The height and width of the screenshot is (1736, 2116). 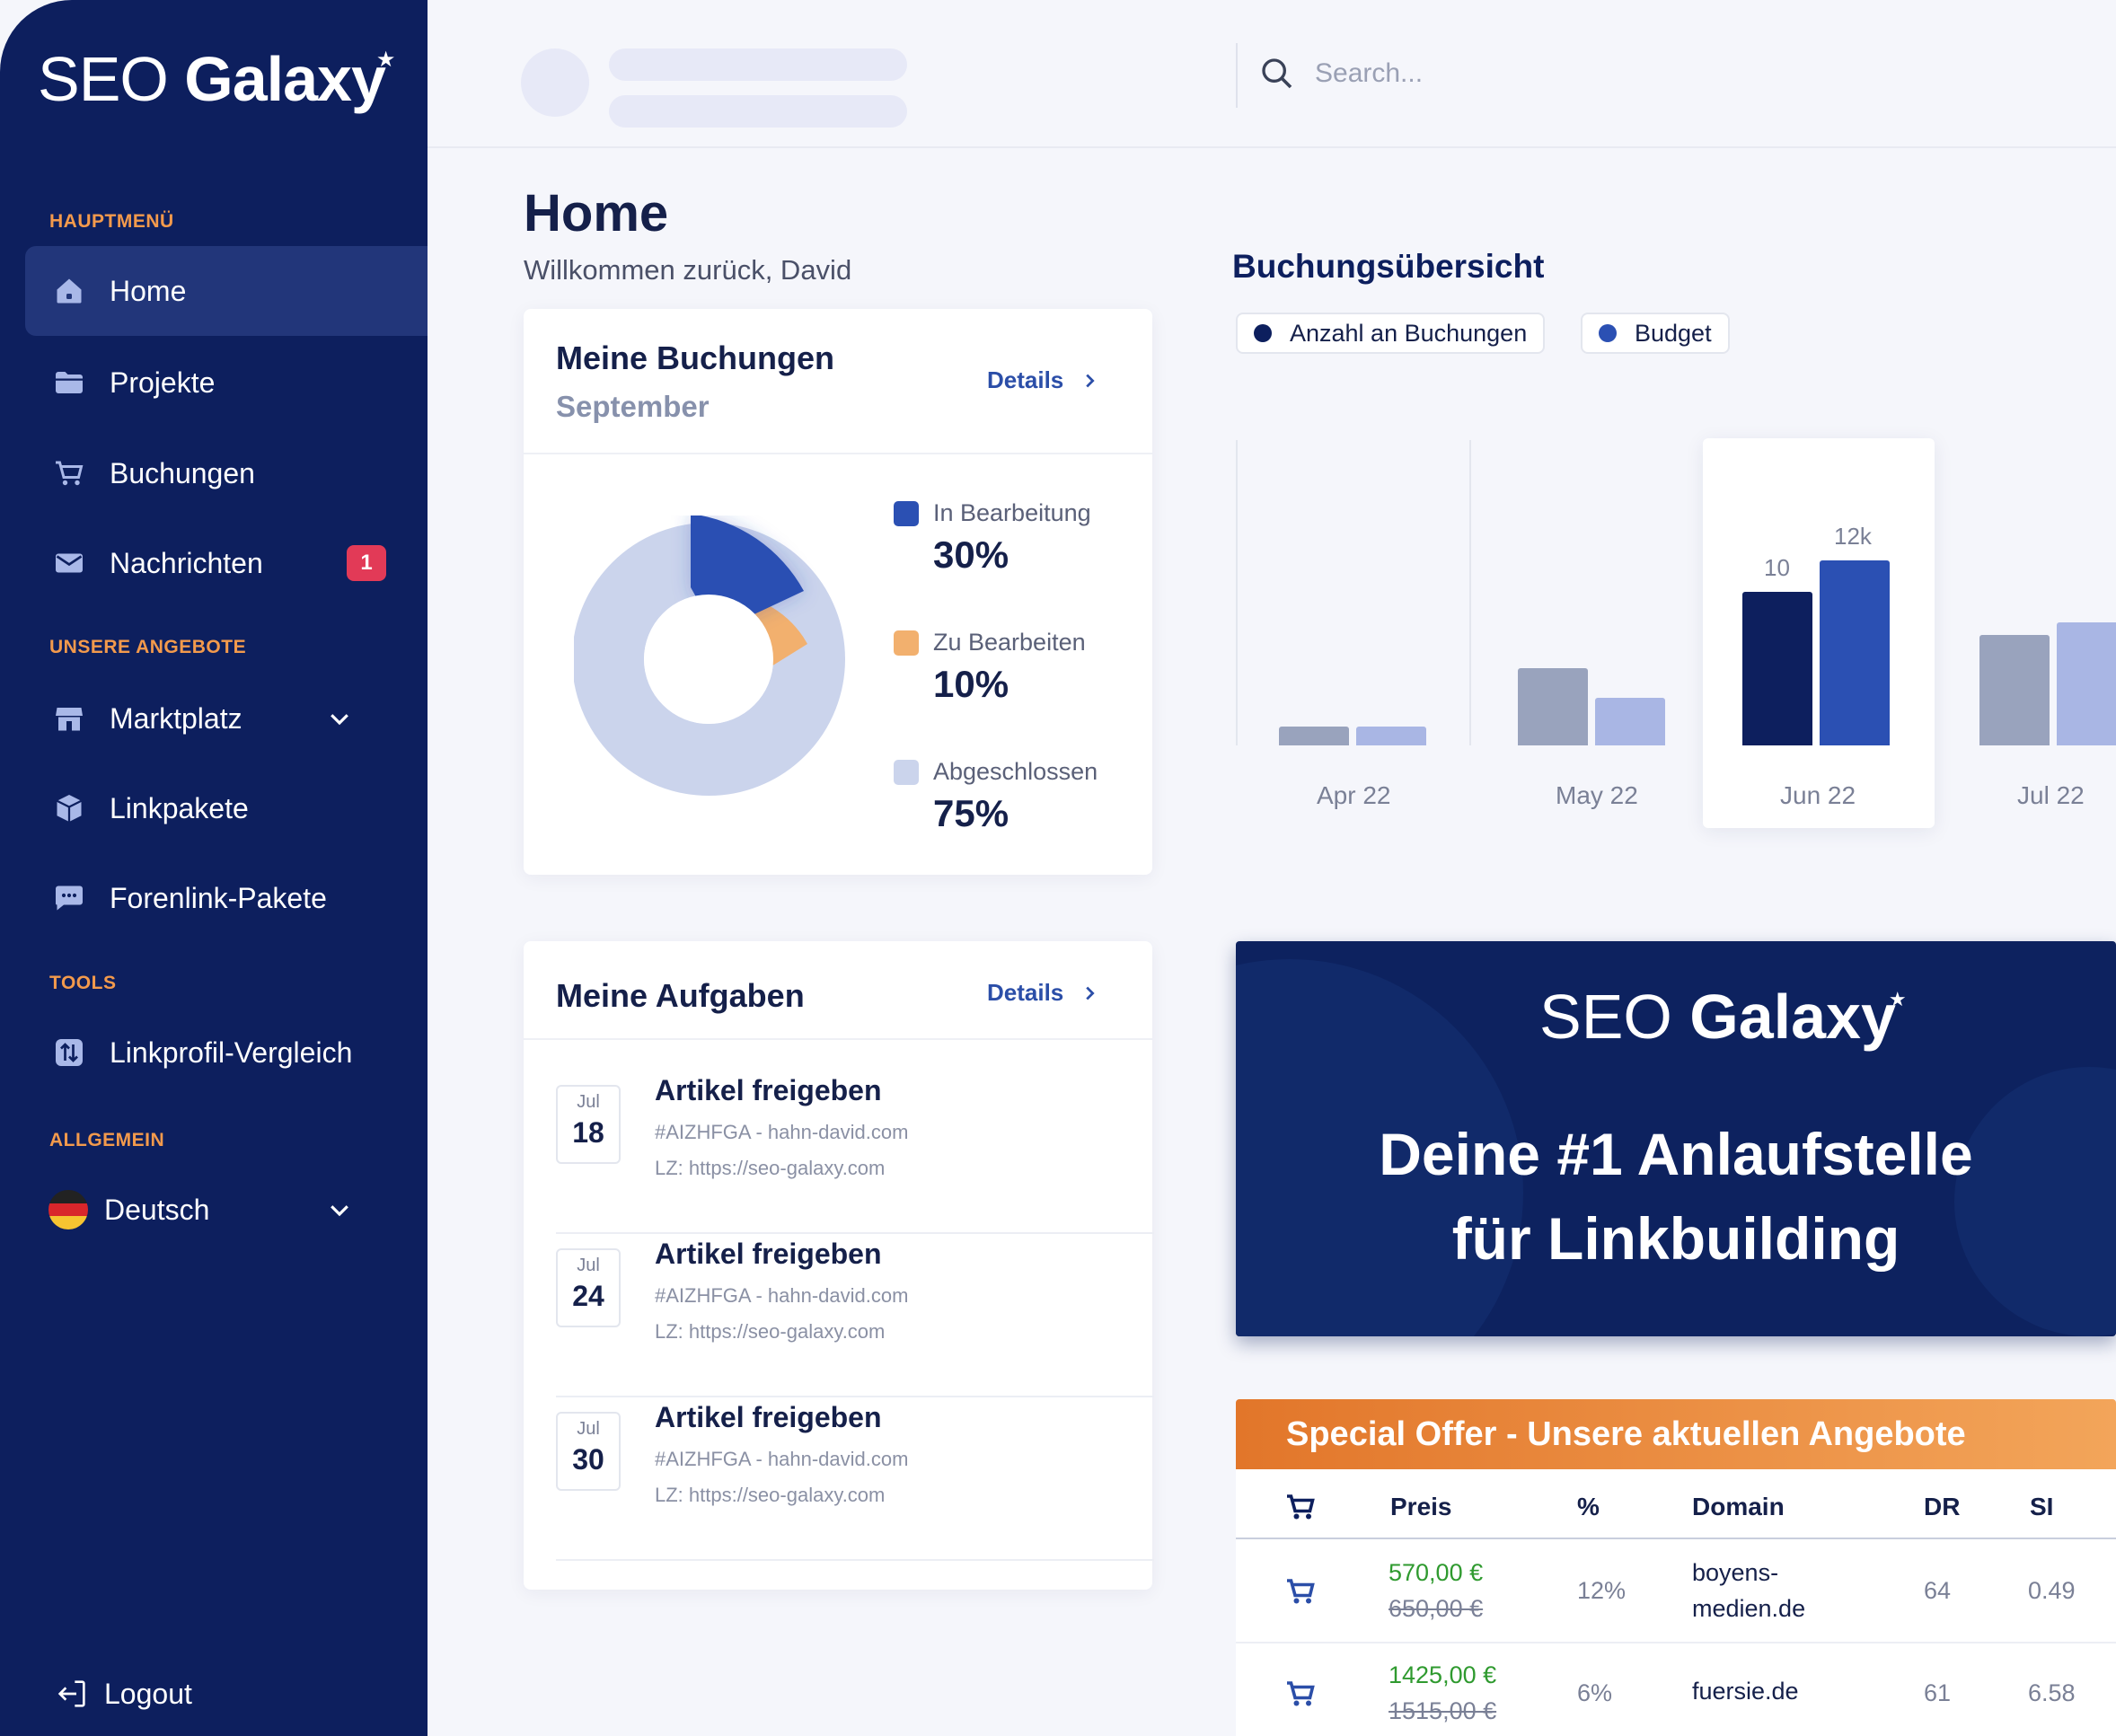 I want to click on legend-chip-bookings: Anzahl an Buchungen, so click(x=1391, y=334).